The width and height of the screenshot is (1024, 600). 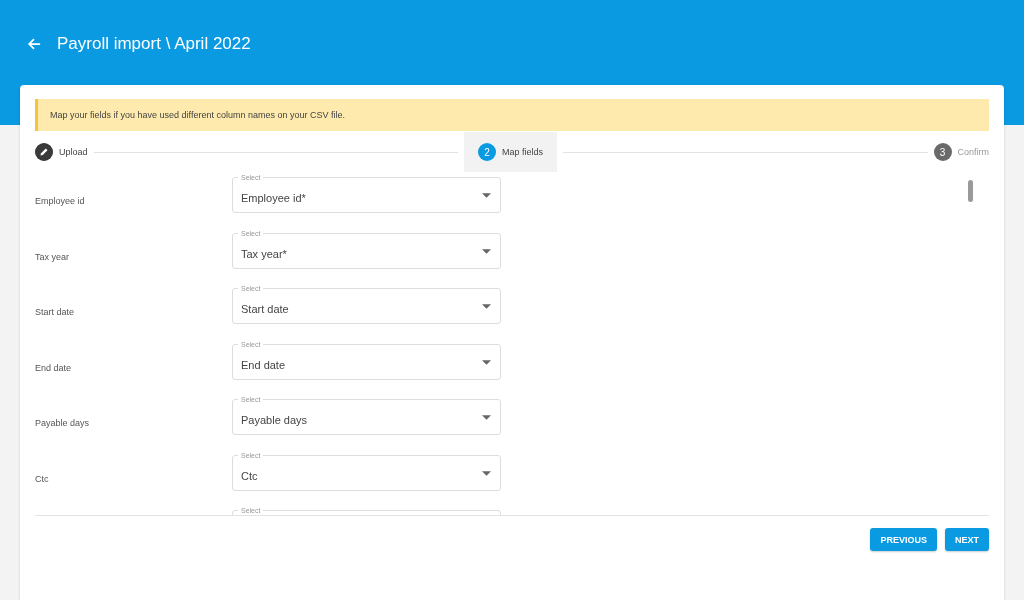 I want to click on back-arrow-icon, so click(x=34, y=44).